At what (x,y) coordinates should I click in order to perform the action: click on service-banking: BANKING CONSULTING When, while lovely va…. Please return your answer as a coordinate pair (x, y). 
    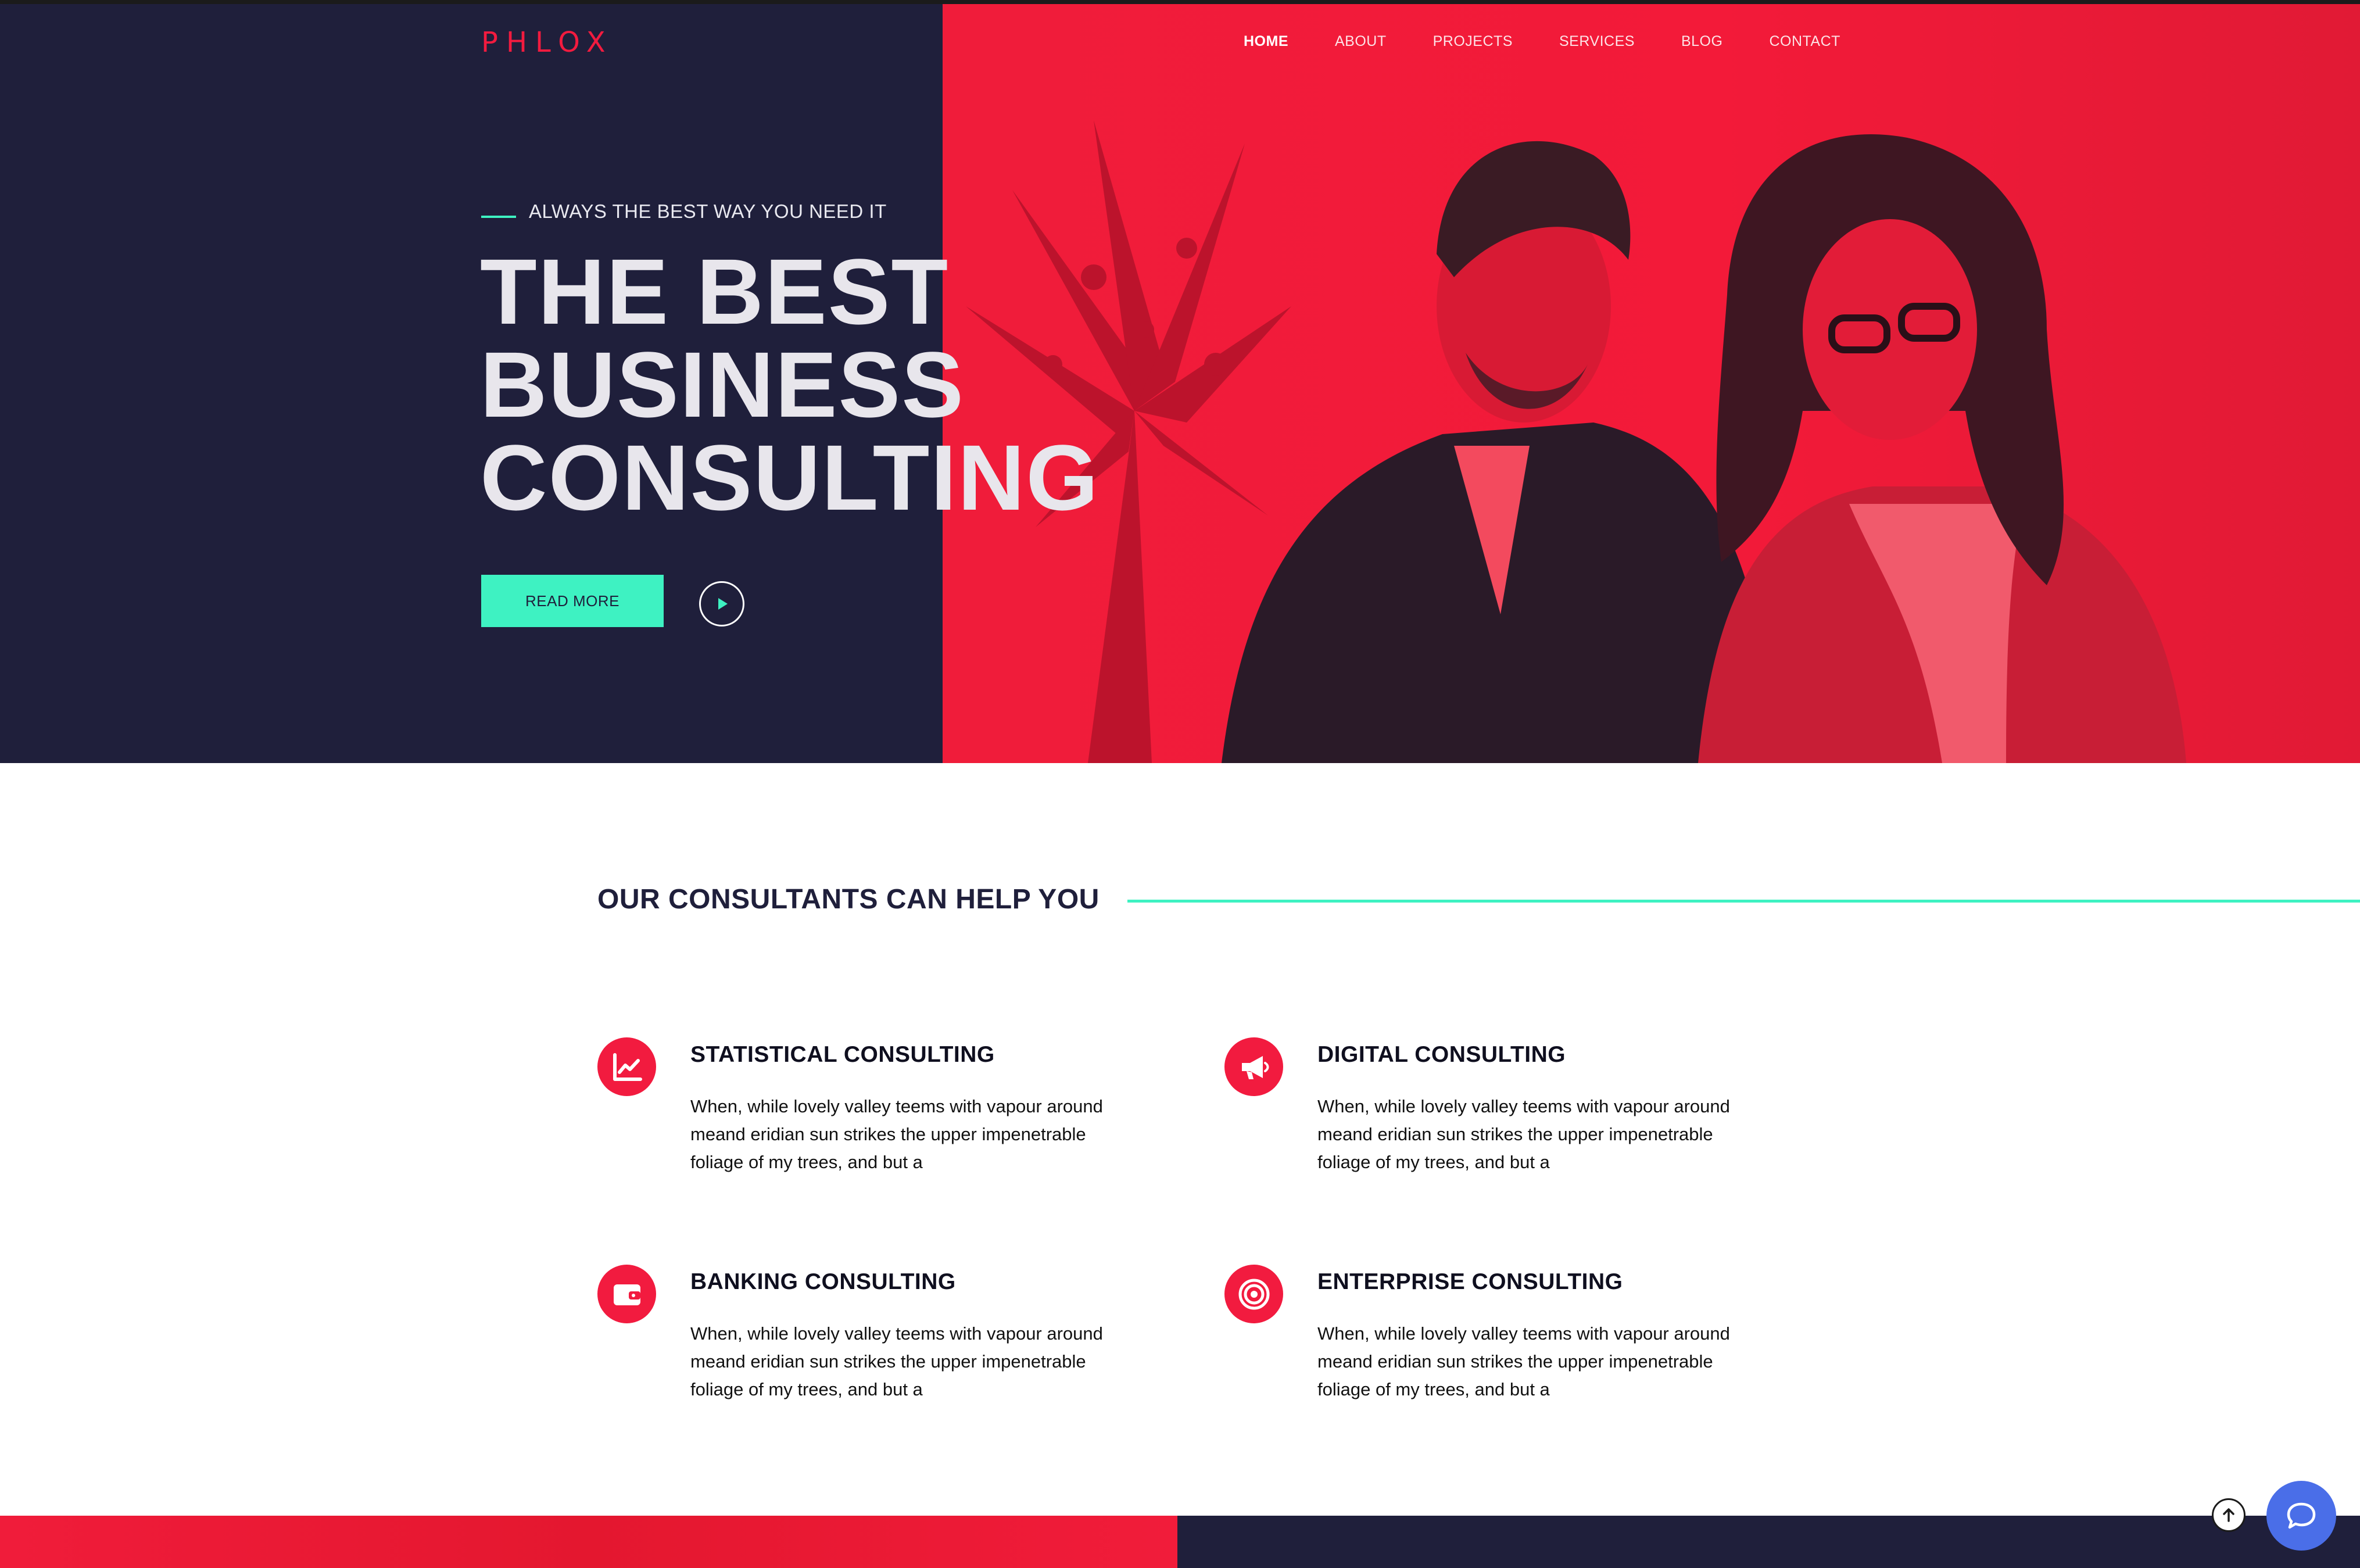
    Looking at the image, I should click on (873, 1340).